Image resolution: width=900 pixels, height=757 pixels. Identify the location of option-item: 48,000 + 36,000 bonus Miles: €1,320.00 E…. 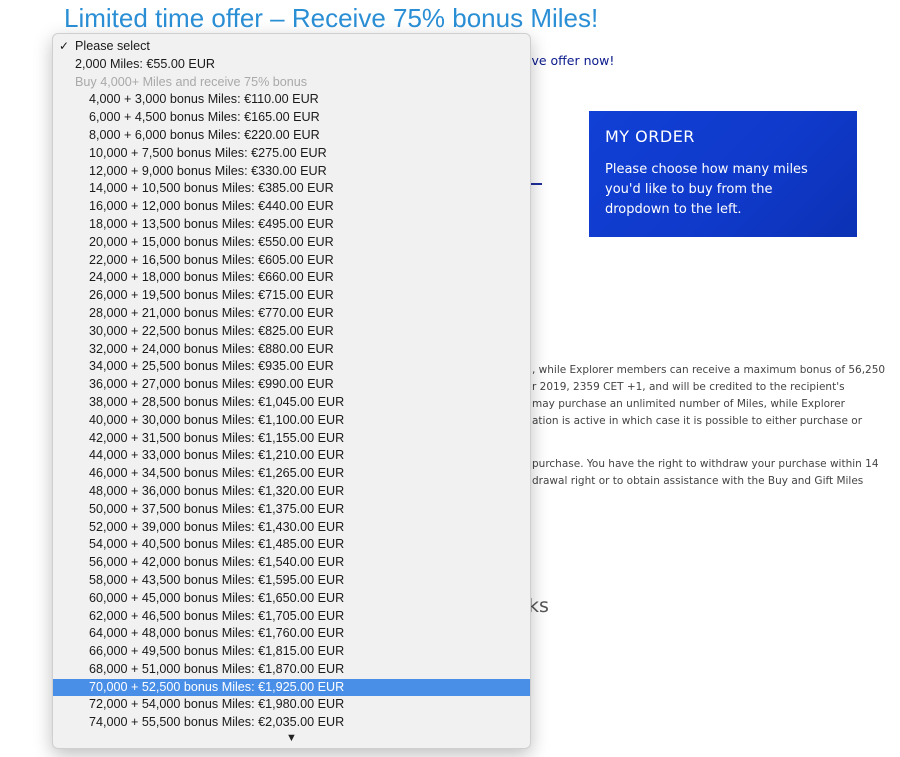
(291, 492).